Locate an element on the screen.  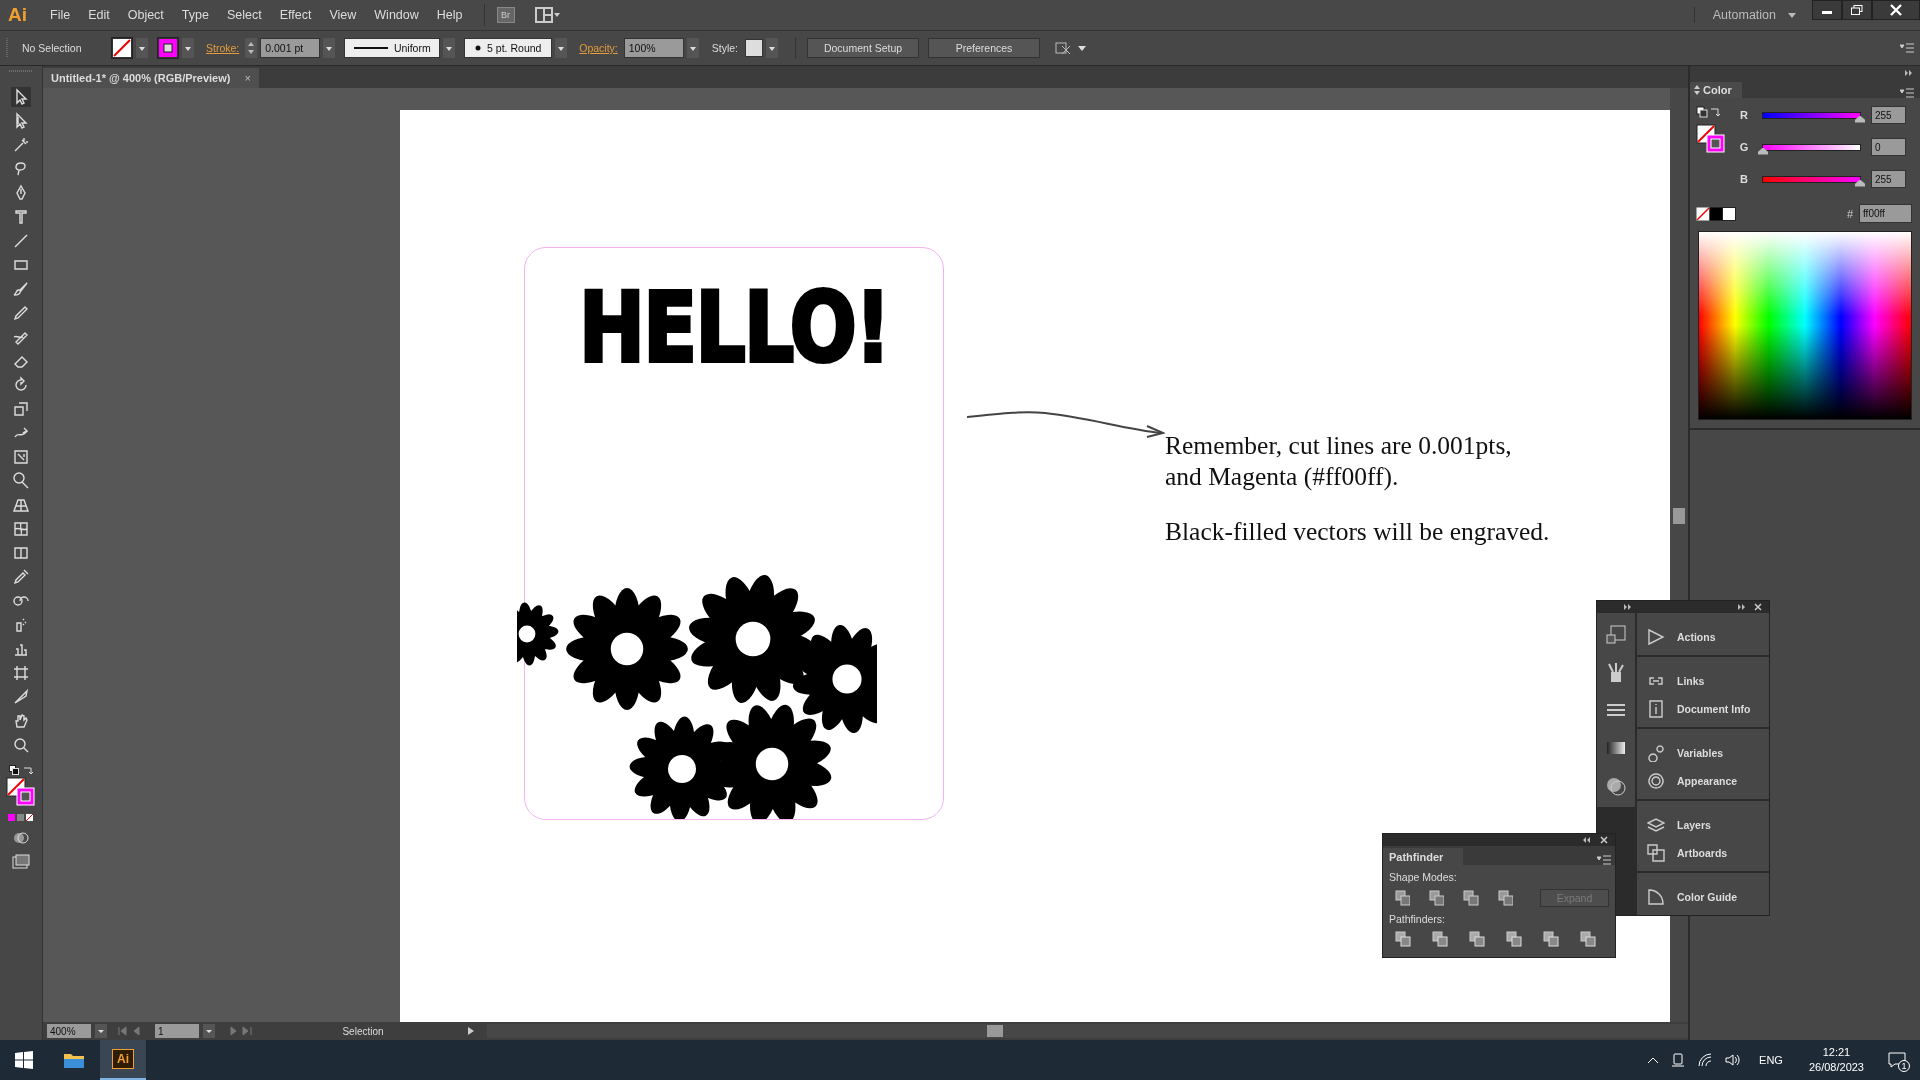
panel-list-item: Document Info is located at coordinates (1703, 709).